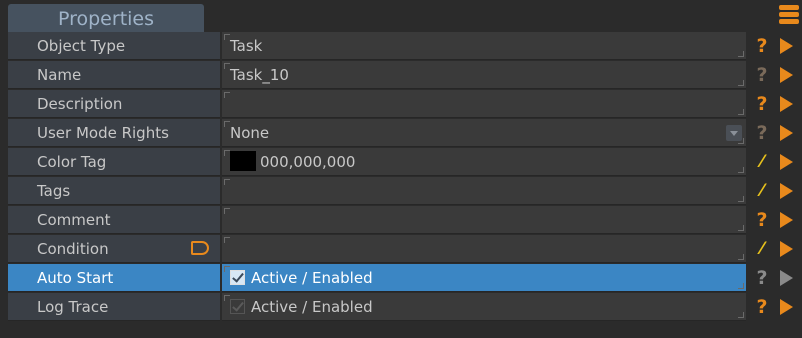  What do you see at coordinates (246, 46) in the screenshot?
I see `property-value-text: Task` at bounding box center [246, 46].